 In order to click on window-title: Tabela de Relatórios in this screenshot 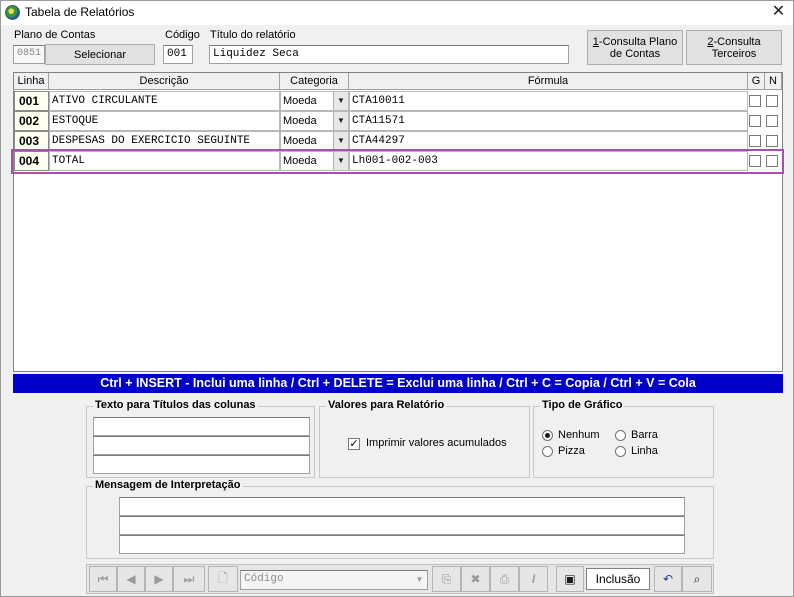, I will do `click(80, 12)`.